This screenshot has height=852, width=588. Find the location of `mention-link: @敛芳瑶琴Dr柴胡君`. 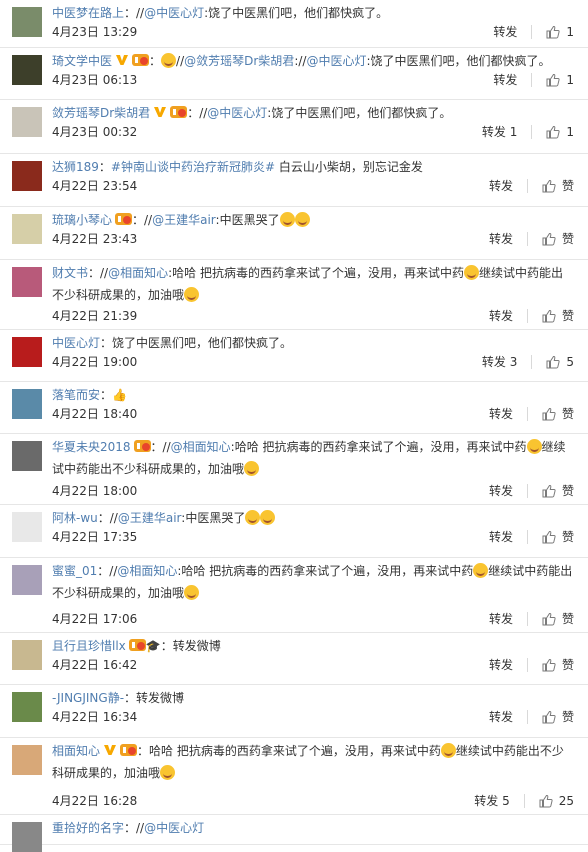

mention-link: @敛芳瑶琴Dr柴胡君 is located at coordinates (239, 61).